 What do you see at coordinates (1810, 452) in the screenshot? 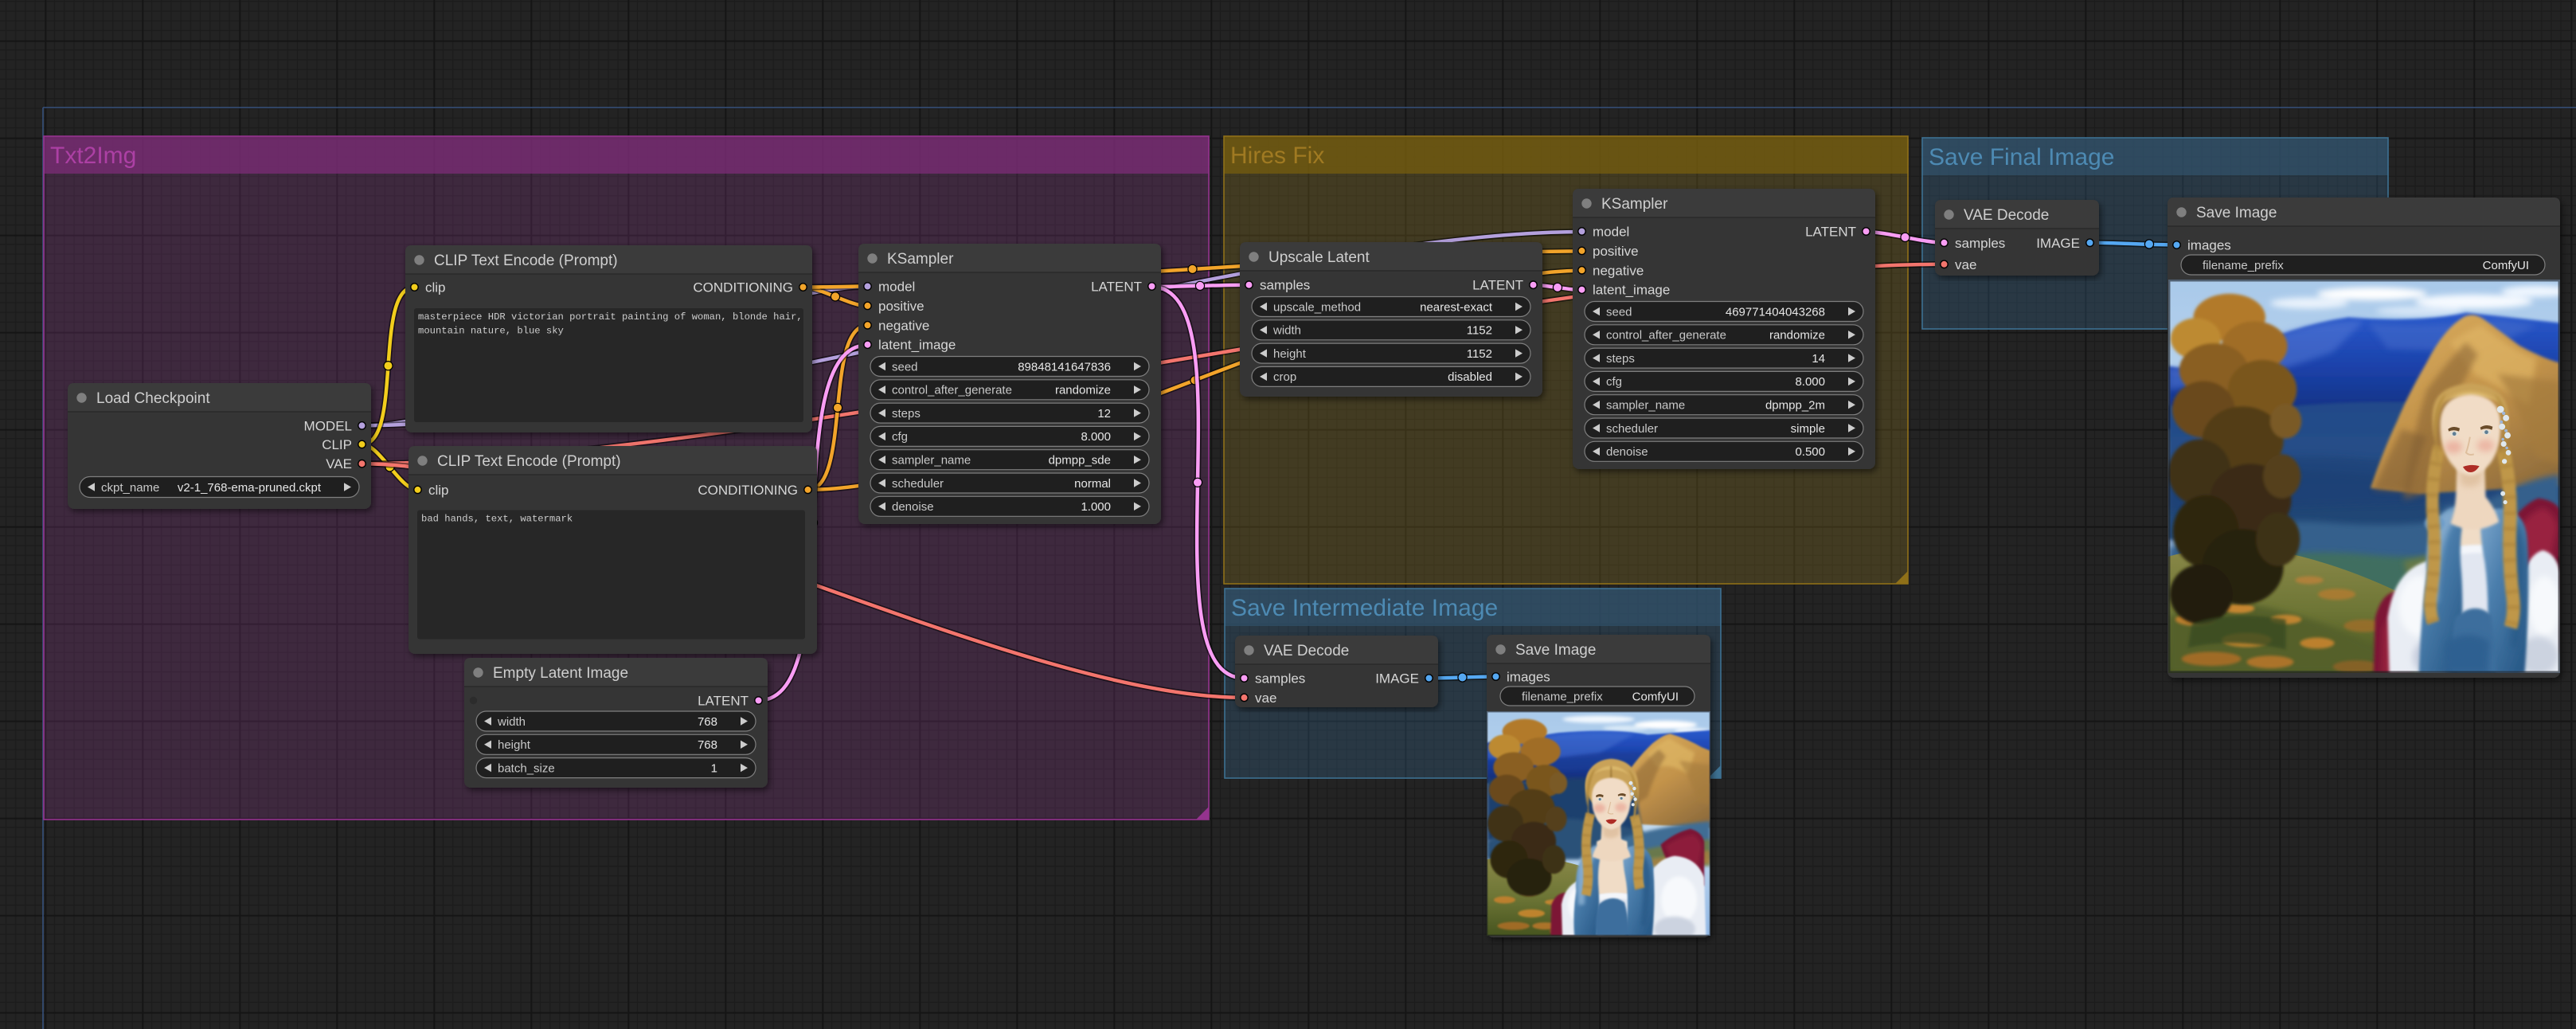
I see `svg-text: 0.500` at bounding box center [1810, 452].